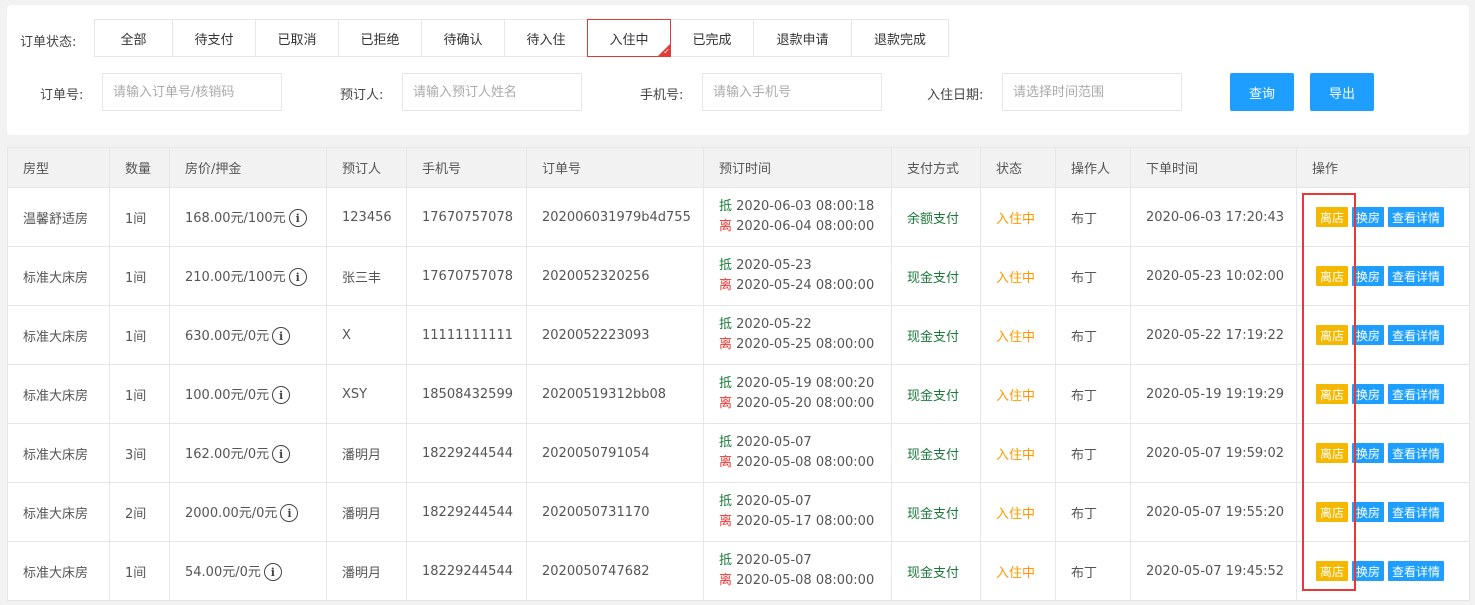 This screenshot has height=605, width=1475. Describe the element at coordinates (936, 217) in the screenshot. I see `payment-method-cell: 余额支付` at that location.